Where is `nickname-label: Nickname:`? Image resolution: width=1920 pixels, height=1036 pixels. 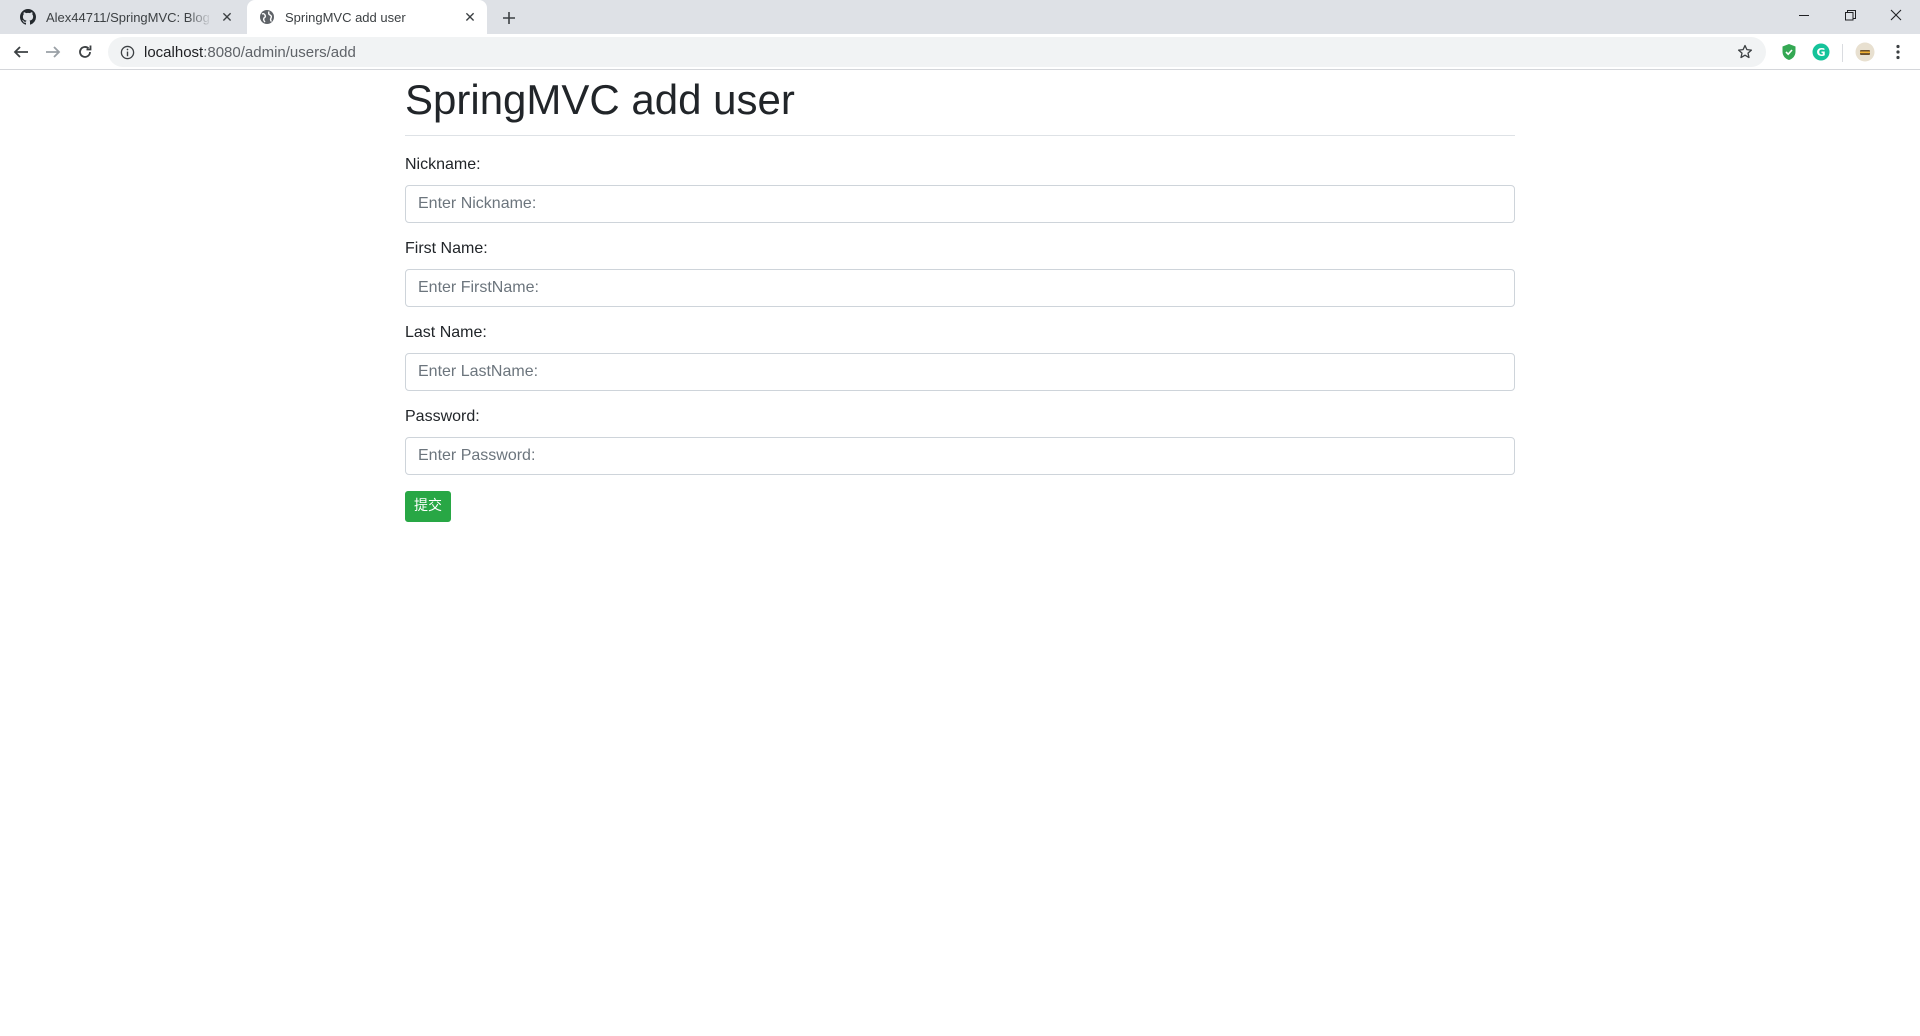 nickname-label: Nickname: is located at coordinates (443, 165).